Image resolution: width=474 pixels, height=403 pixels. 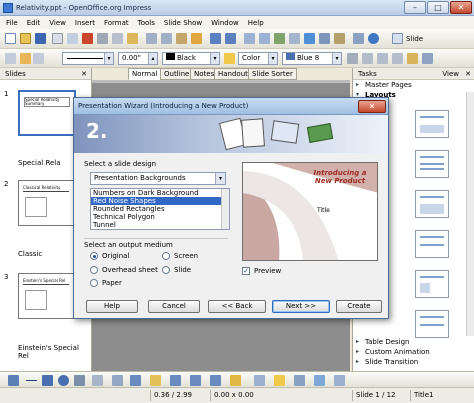 I want to click on menu-window: Window, so click(x=225, y=23).